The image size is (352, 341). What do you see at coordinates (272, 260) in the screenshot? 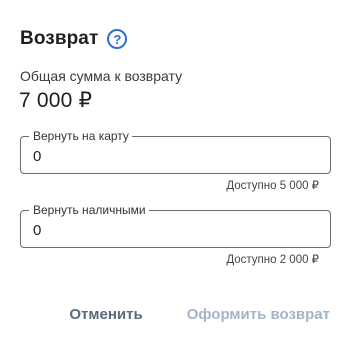
I see `cash-available-hint: Доступно 2 000 ₽` at bounding box center [272, 260].